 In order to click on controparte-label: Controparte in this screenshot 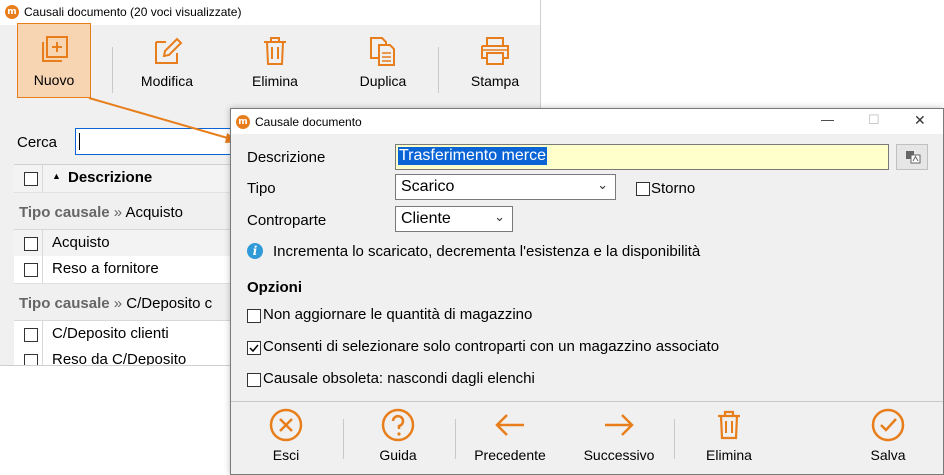, I will do `click(287, 220)`.